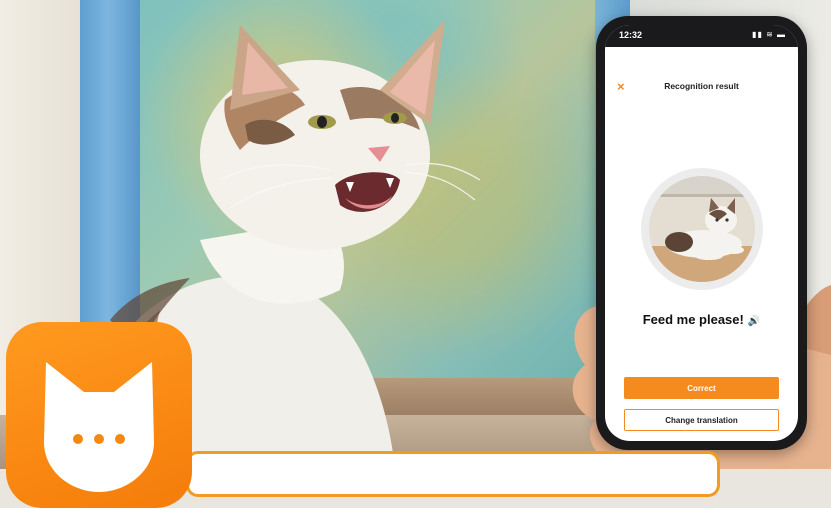  I want to click on cat-chat-app-icon, so click(99, 415).